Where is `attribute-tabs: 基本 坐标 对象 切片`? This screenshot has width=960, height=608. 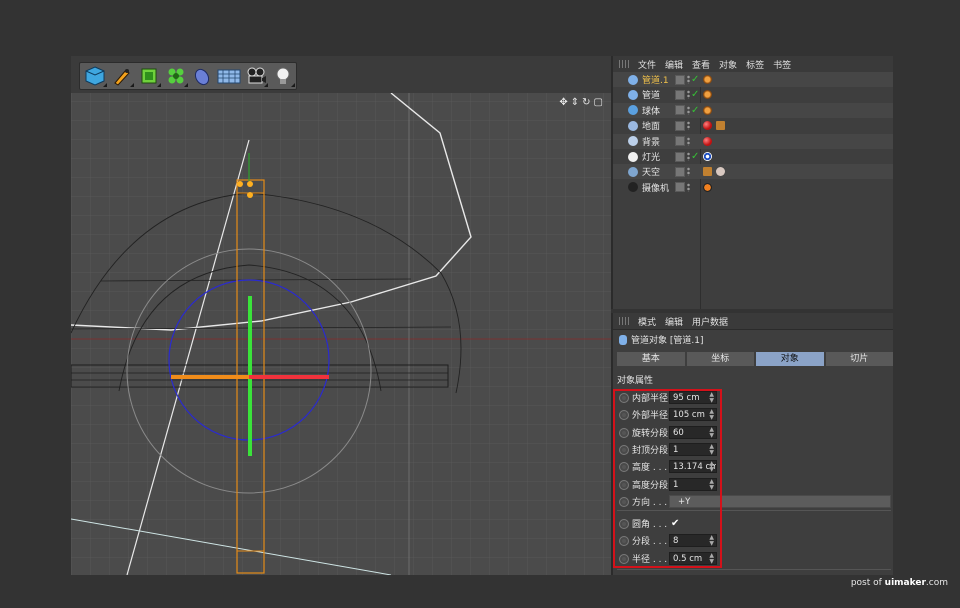 attribute-tabs: 基本 坐标 对象 切片 is located at coordinates (755, 359).